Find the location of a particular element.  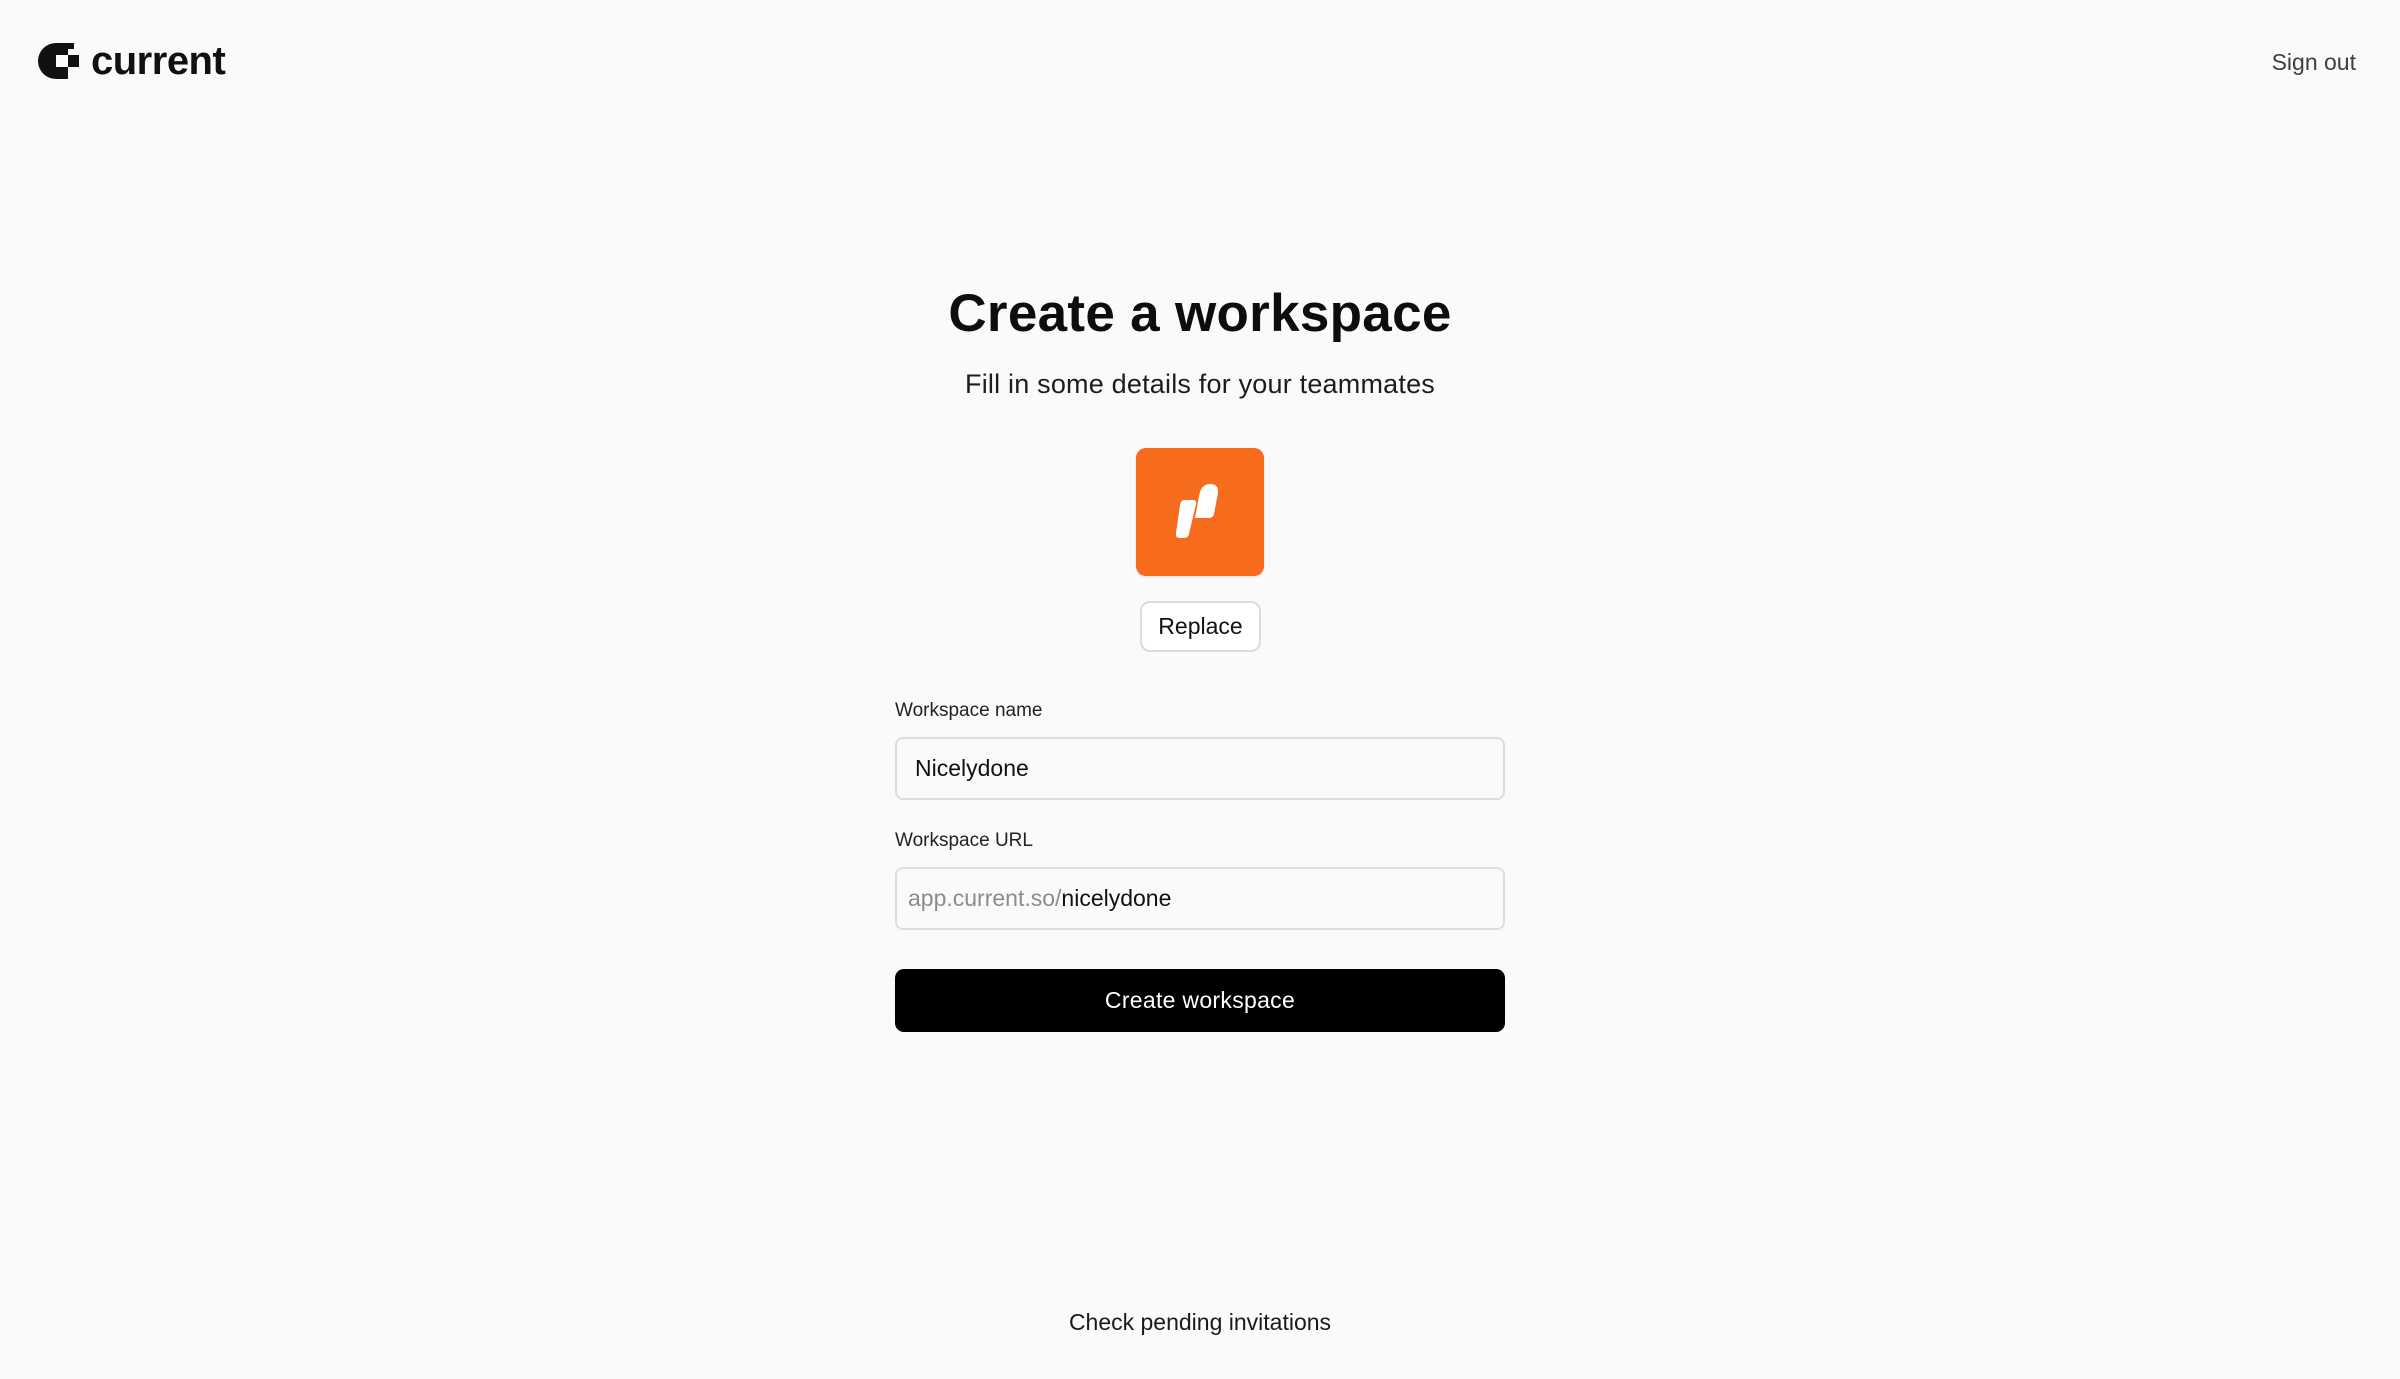

check-pending-invitations-link: Check pending invitations is located at coordinates (1200, 1322).